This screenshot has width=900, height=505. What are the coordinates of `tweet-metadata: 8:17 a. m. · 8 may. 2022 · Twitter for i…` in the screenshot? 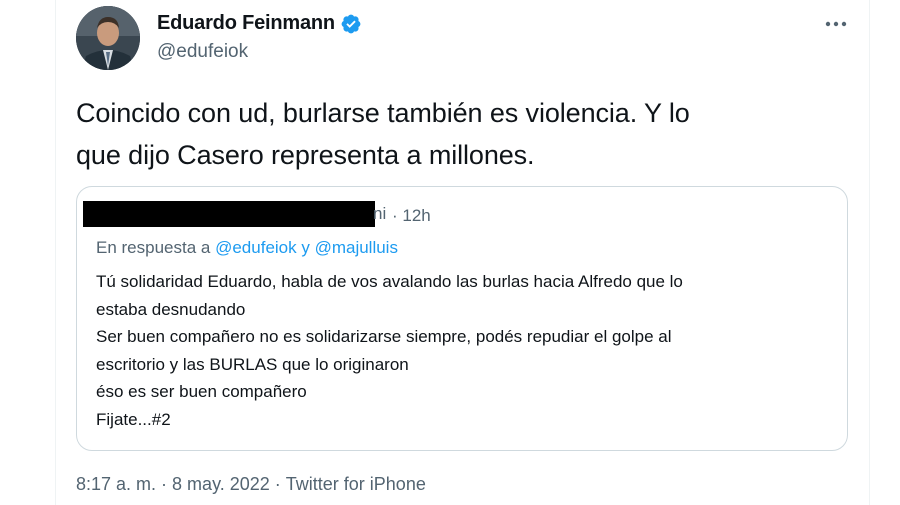 It's located at (251, 484).